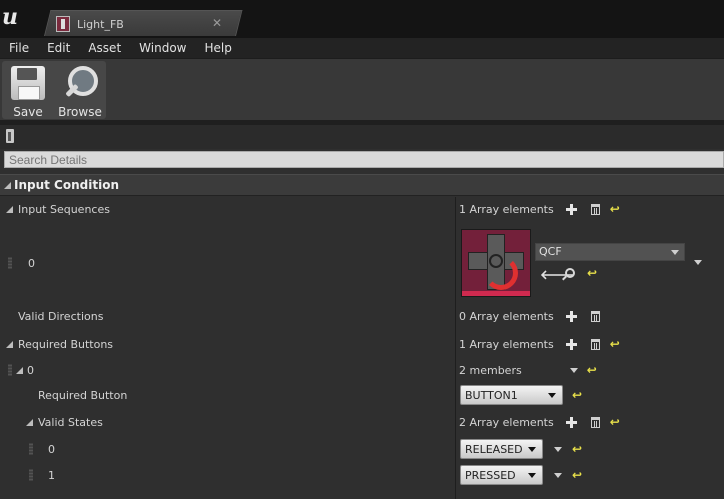 This screenshot has width=724, height=499. Describe the element at coordinates (10, 136) in the screenshot. I see `lock-icon` at that location.